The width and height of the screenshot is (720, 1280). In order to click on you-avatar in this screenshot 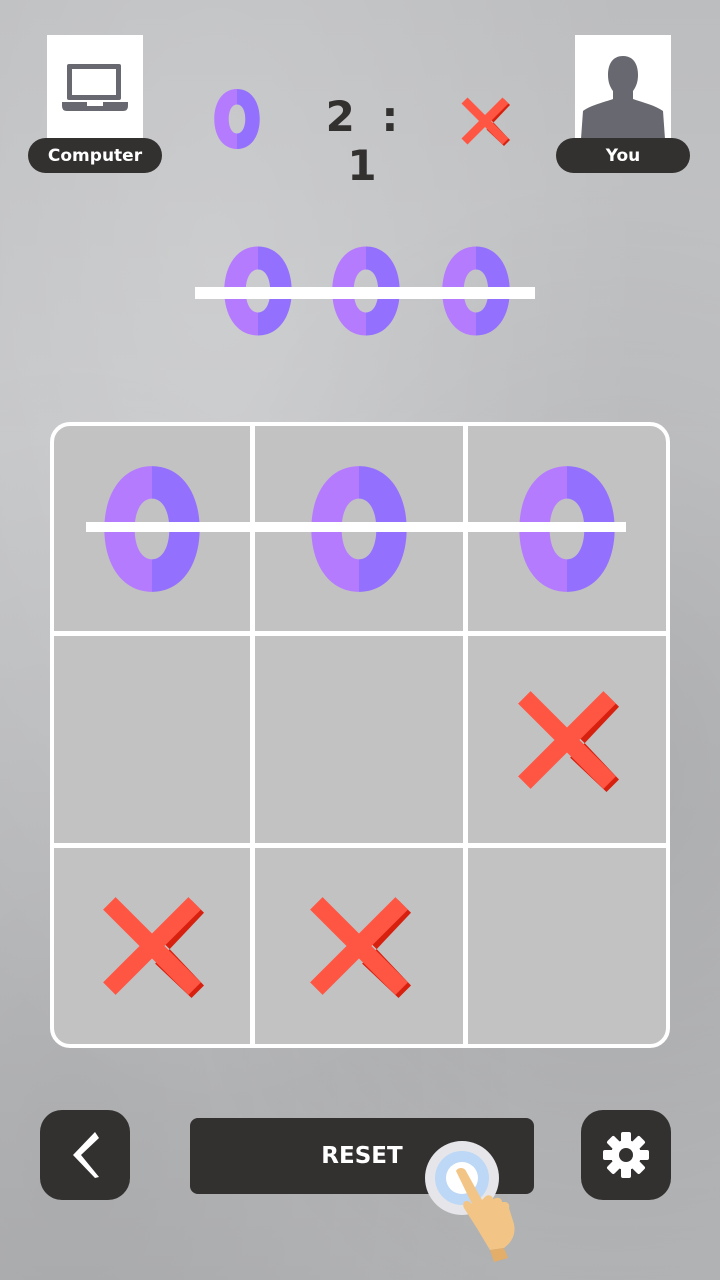, I will do `click(623, 87)`.